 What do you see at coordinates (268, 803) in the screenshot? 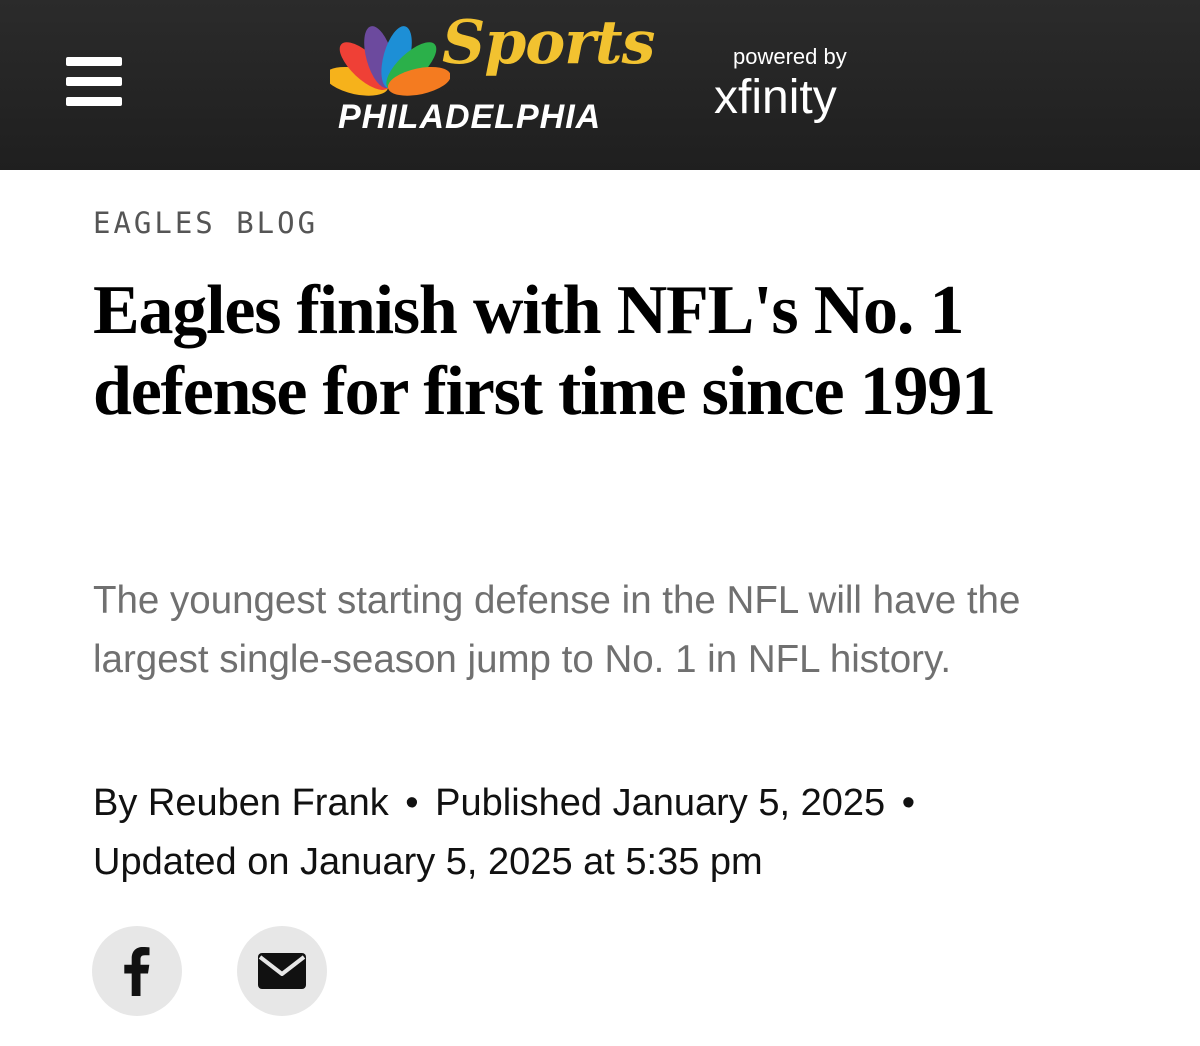
I see `author-link: Reuben Frank` at bounding box center [268, 803].